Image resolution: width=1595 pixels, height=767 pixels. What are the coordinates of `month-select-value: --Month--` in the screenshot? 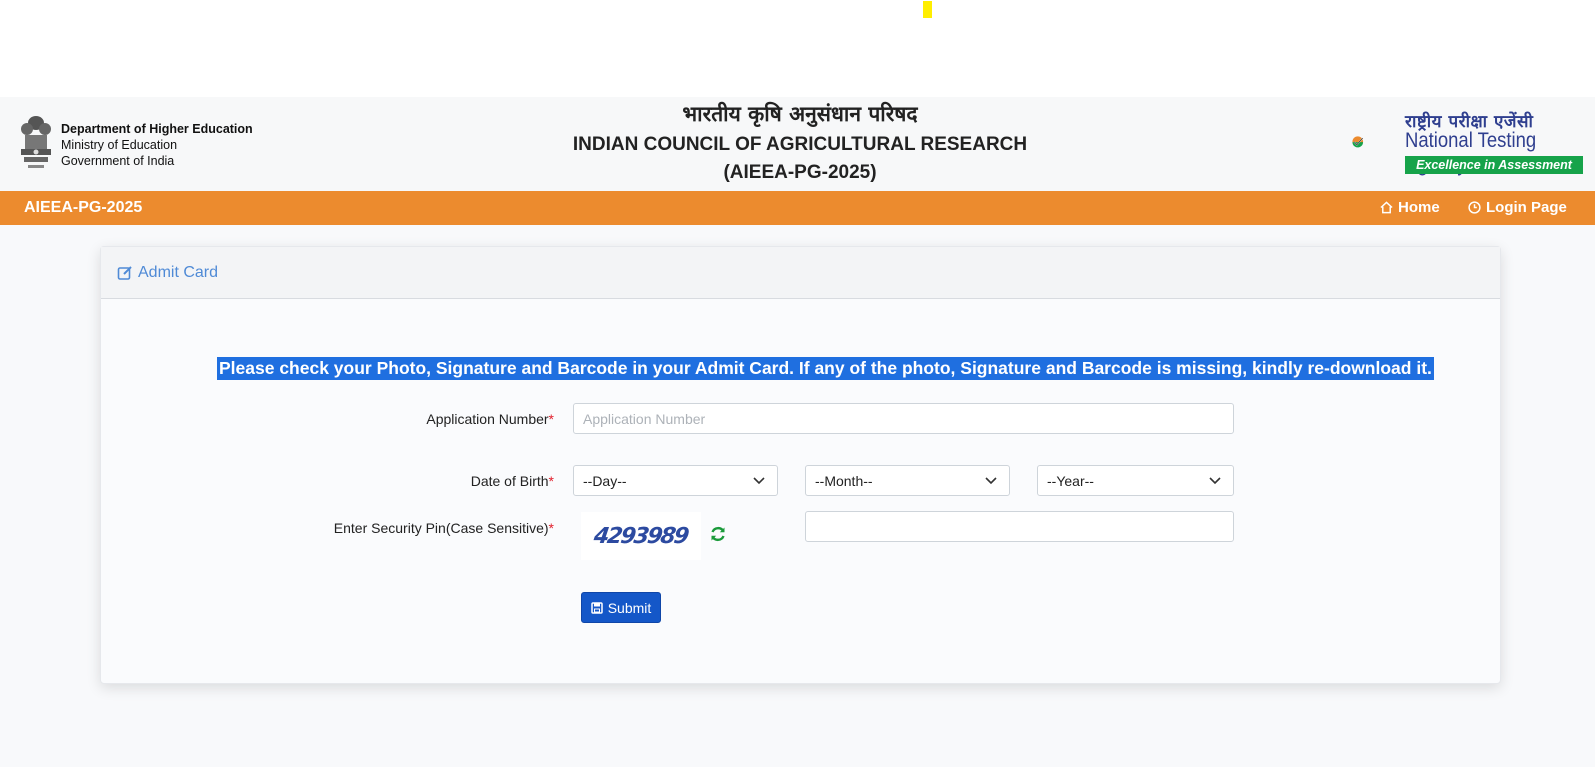 It's located at (844, 480).